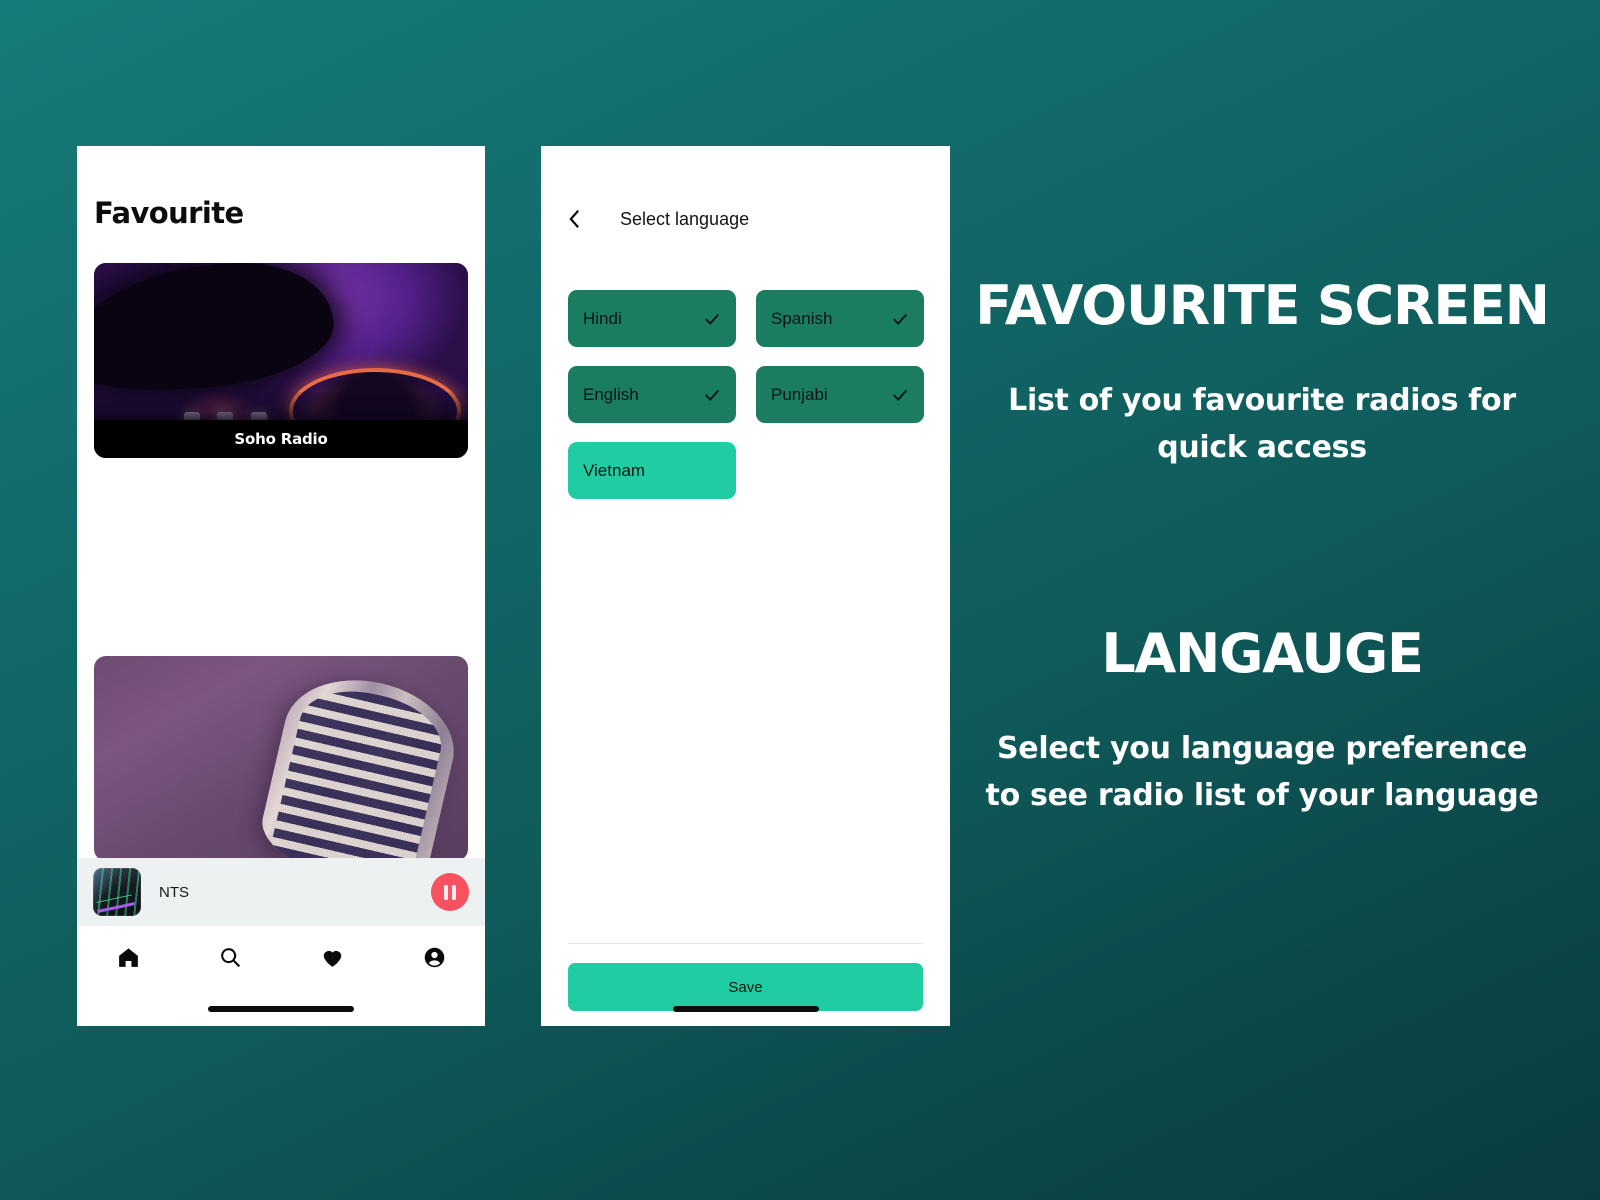  I want to click on account-icon, so click(434, 957).